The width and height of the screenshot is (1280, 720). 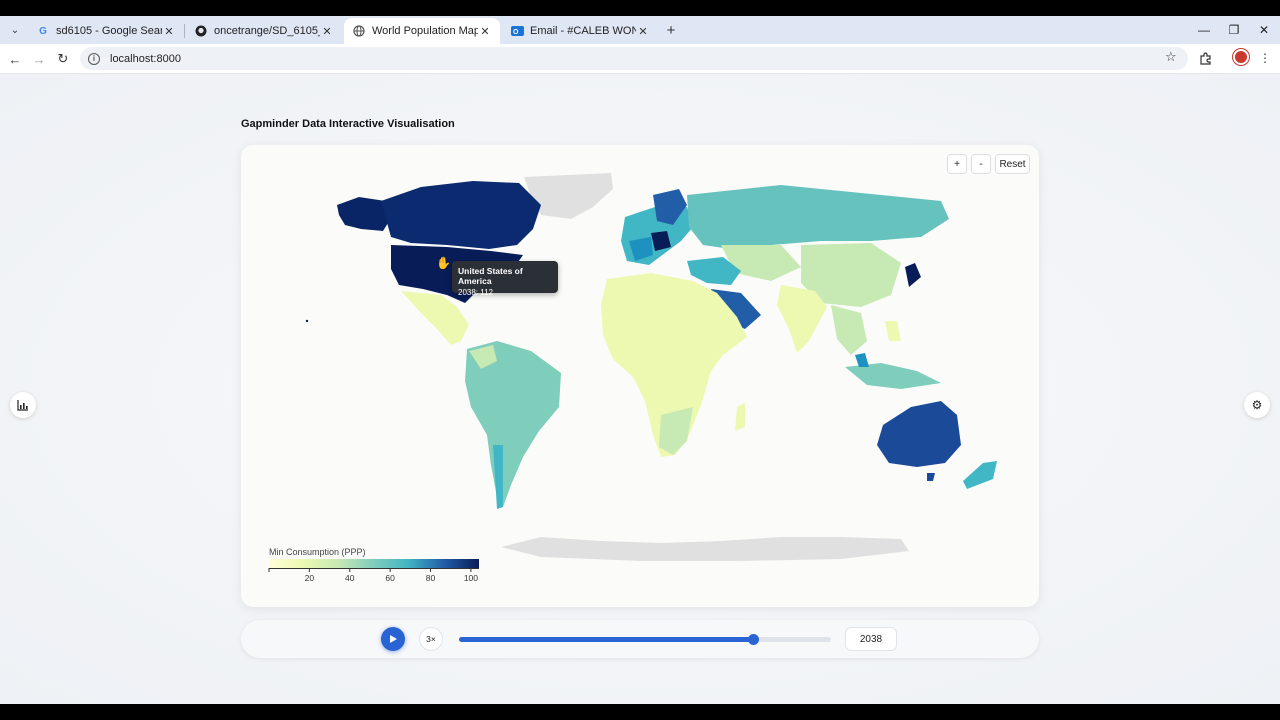 What do you see at coordinates (1205, 58) in the screenshot?
I see `extensions-icon` at bounding box center [1205, 58].